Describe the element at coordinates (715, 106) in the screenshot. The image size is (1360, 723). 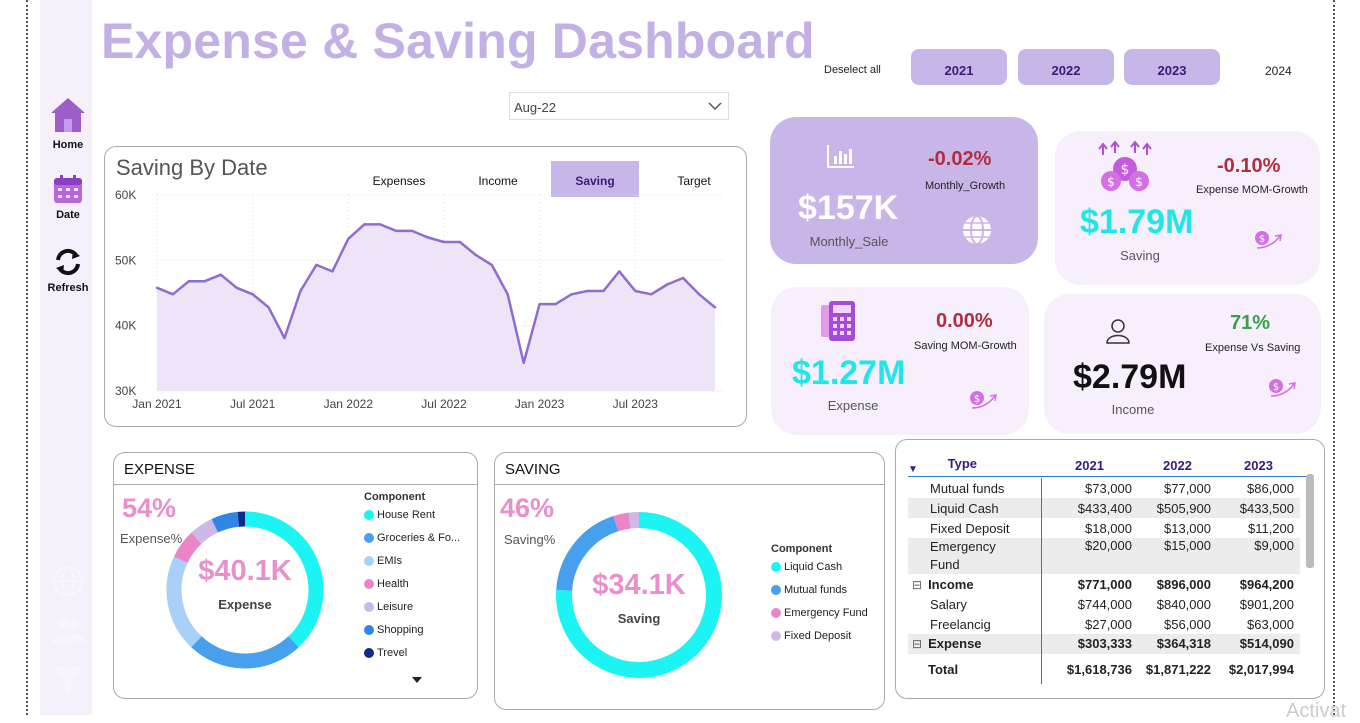
I see `chevron-down-icon` at that location.